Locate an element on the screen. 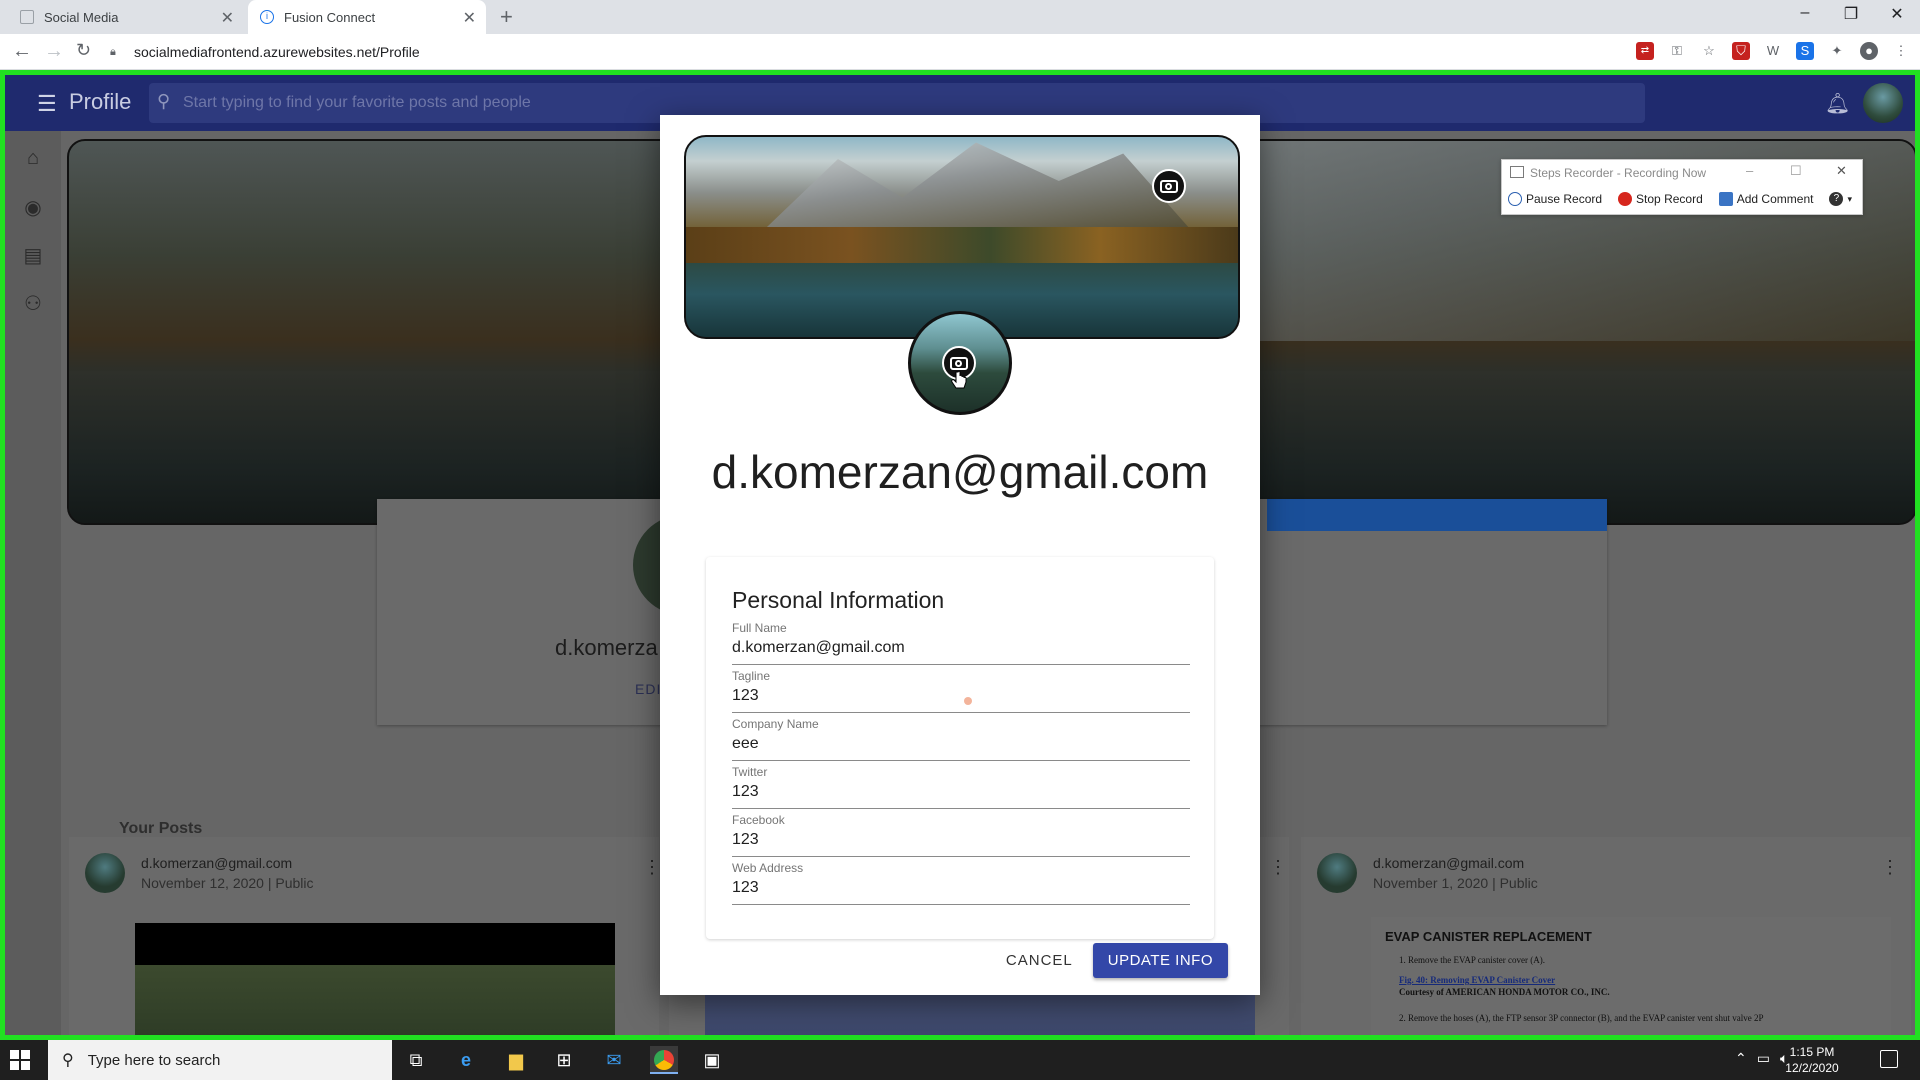 The width and height of the screenshot is (1920, 1080). doc-link: Fig. 40: Removing EVAP Canister Cover is located at coordinates (1477, 980).